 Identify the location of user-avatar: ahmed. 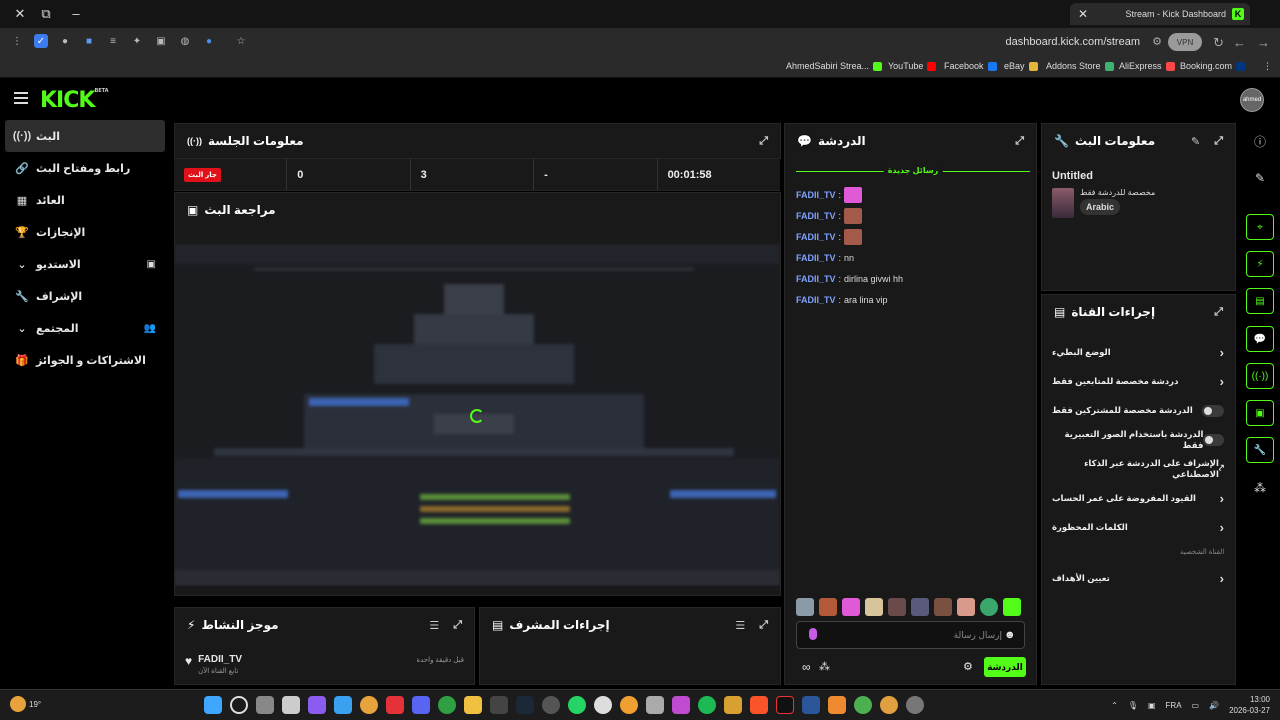
(1252, 100).